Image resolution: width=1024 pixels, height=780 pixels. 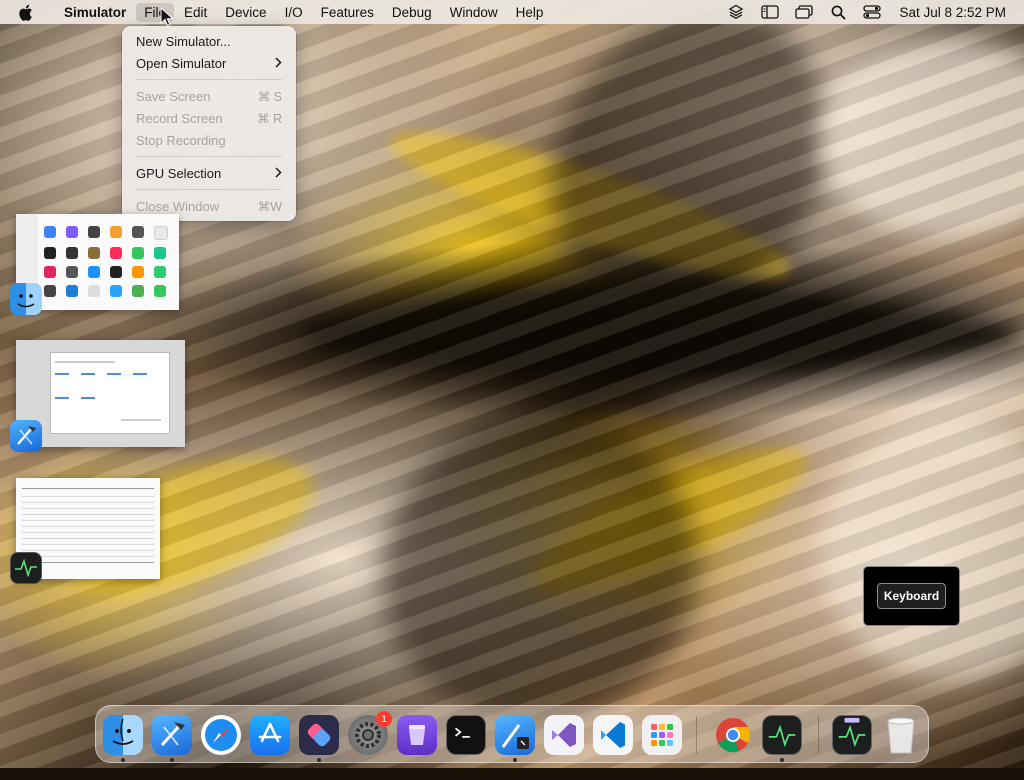 I want to click on keyboard-button: Keyboard, so click(x=911, y=596).